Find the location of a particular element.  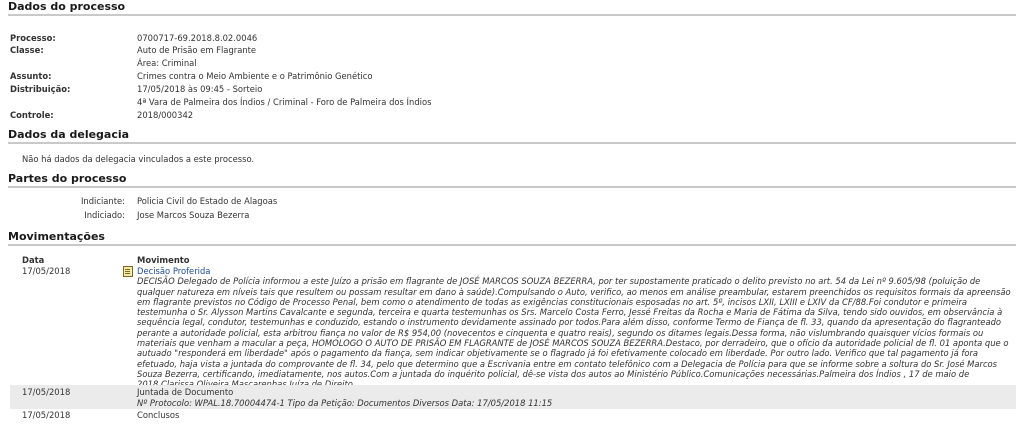

column-header-movimento: Movimento is located at coordinates (163, 260).